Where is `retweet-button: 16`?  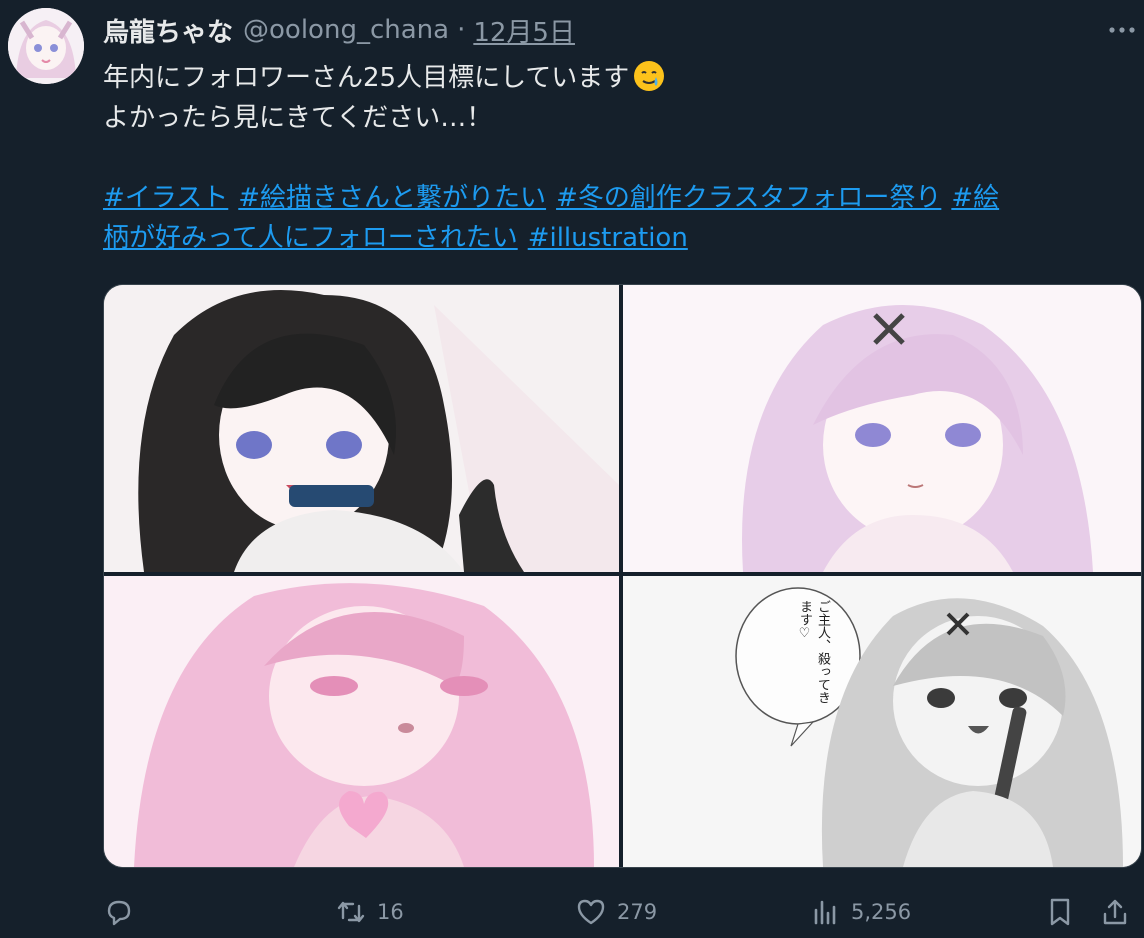 retweet-button: 16 is located at coordinates (369, 912).